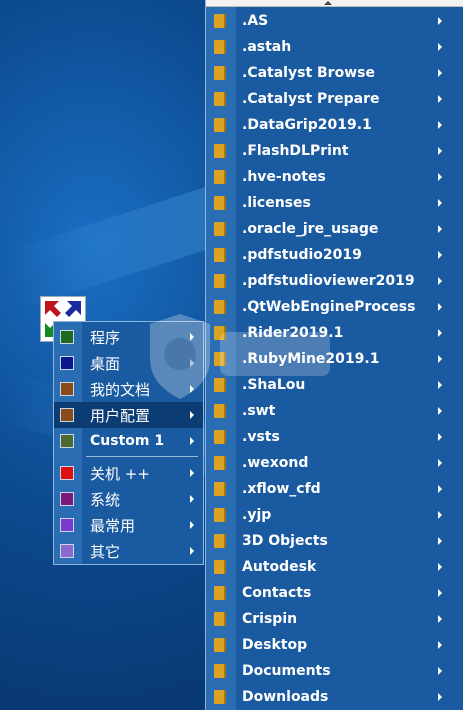 This screenshot has width=463, height=710. I want to click on folder-menu-item-label: .yjp, so click(257, 515).